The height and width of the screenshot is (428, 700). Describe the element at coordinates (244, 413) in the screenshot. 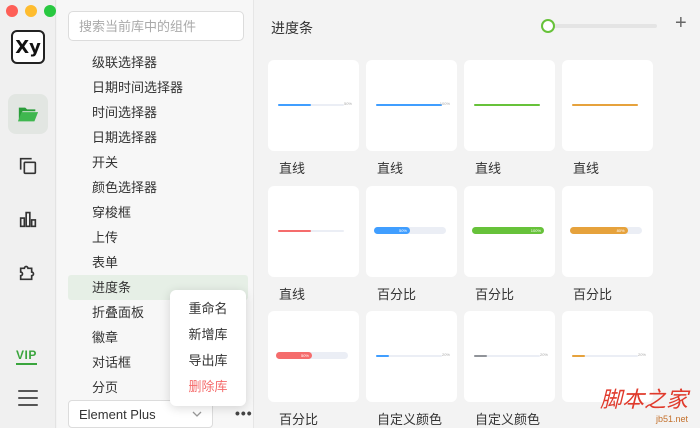

I see `more-options-button: •••` at that location.